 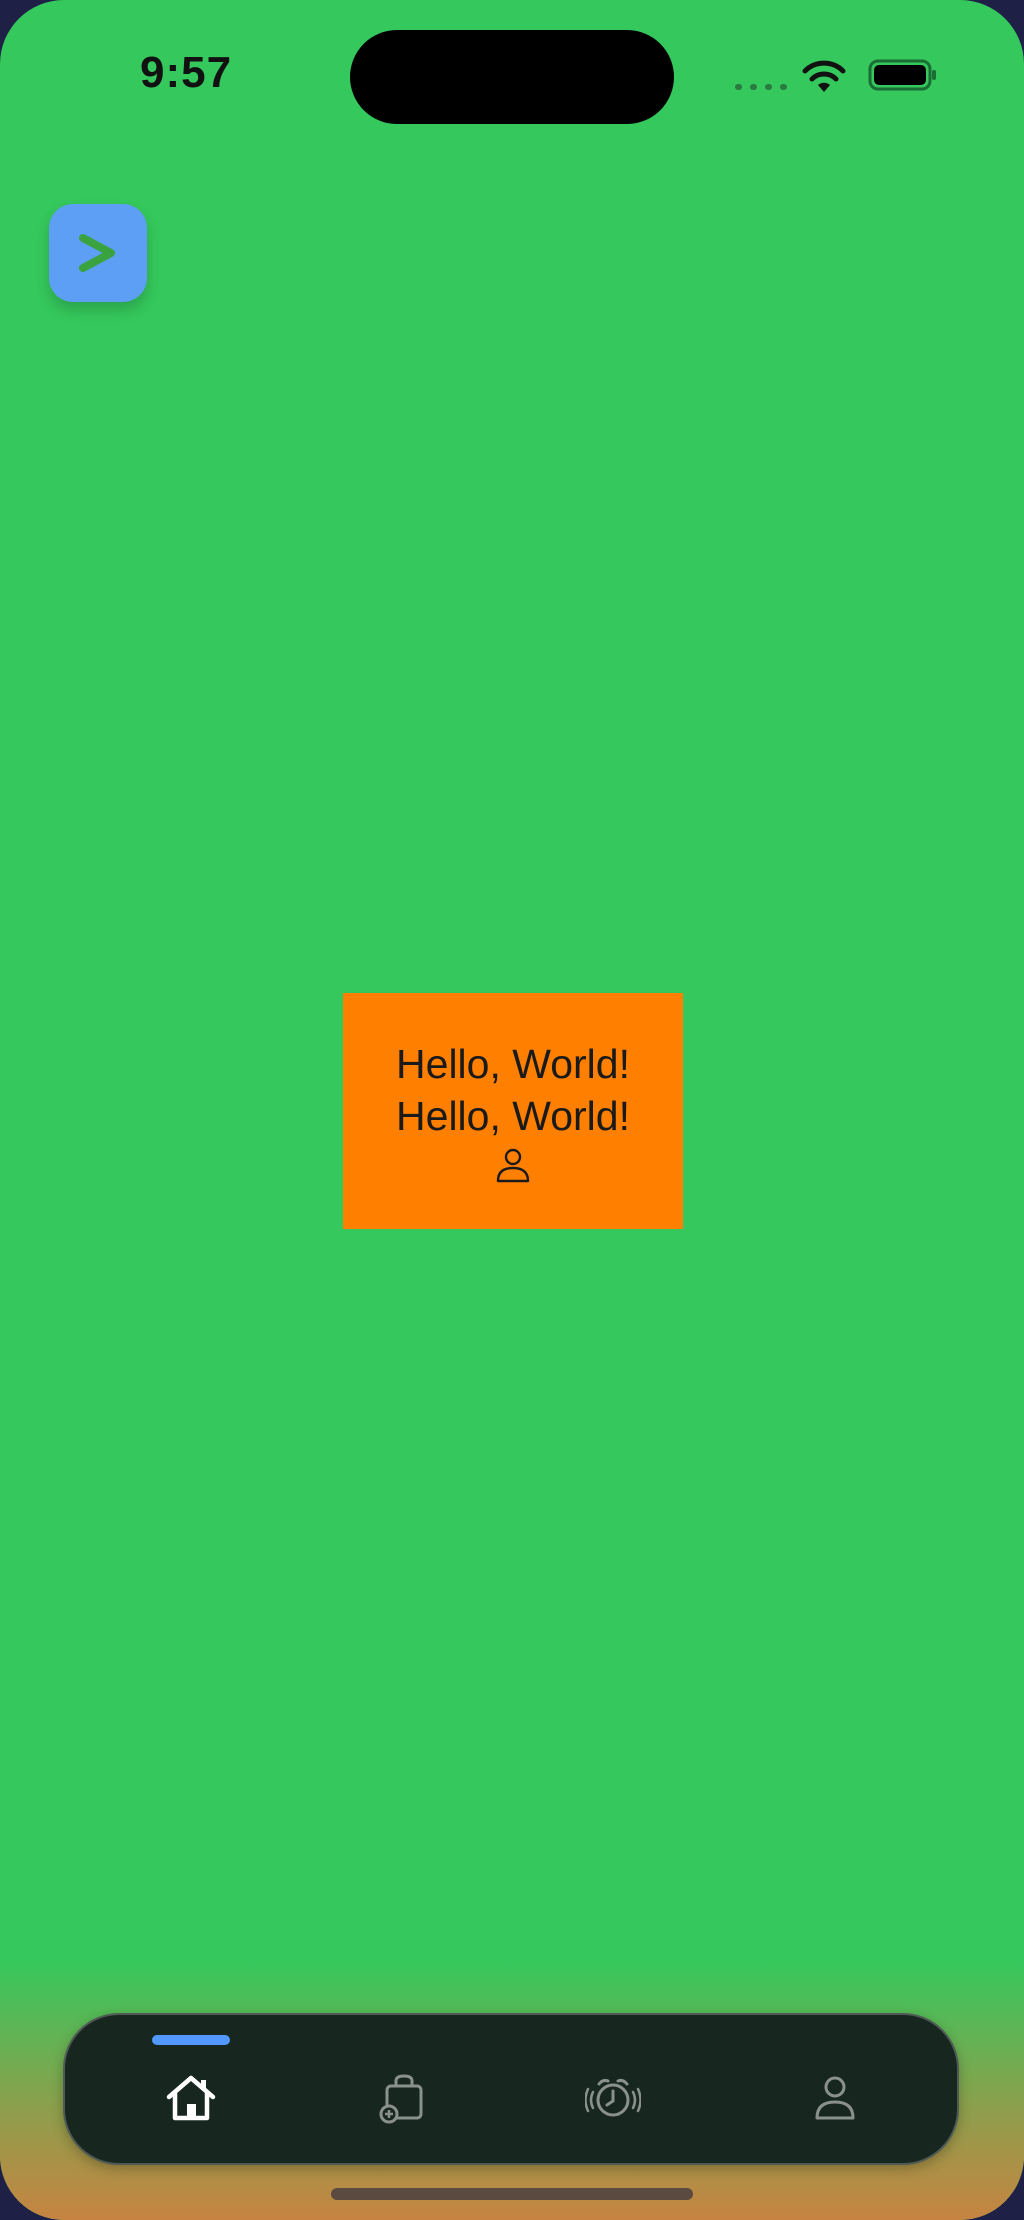 What do you see at coordinates (511, 2089) in the screenshot?
I see `bottom-tab-bar` at bounding box center [511, 2089].